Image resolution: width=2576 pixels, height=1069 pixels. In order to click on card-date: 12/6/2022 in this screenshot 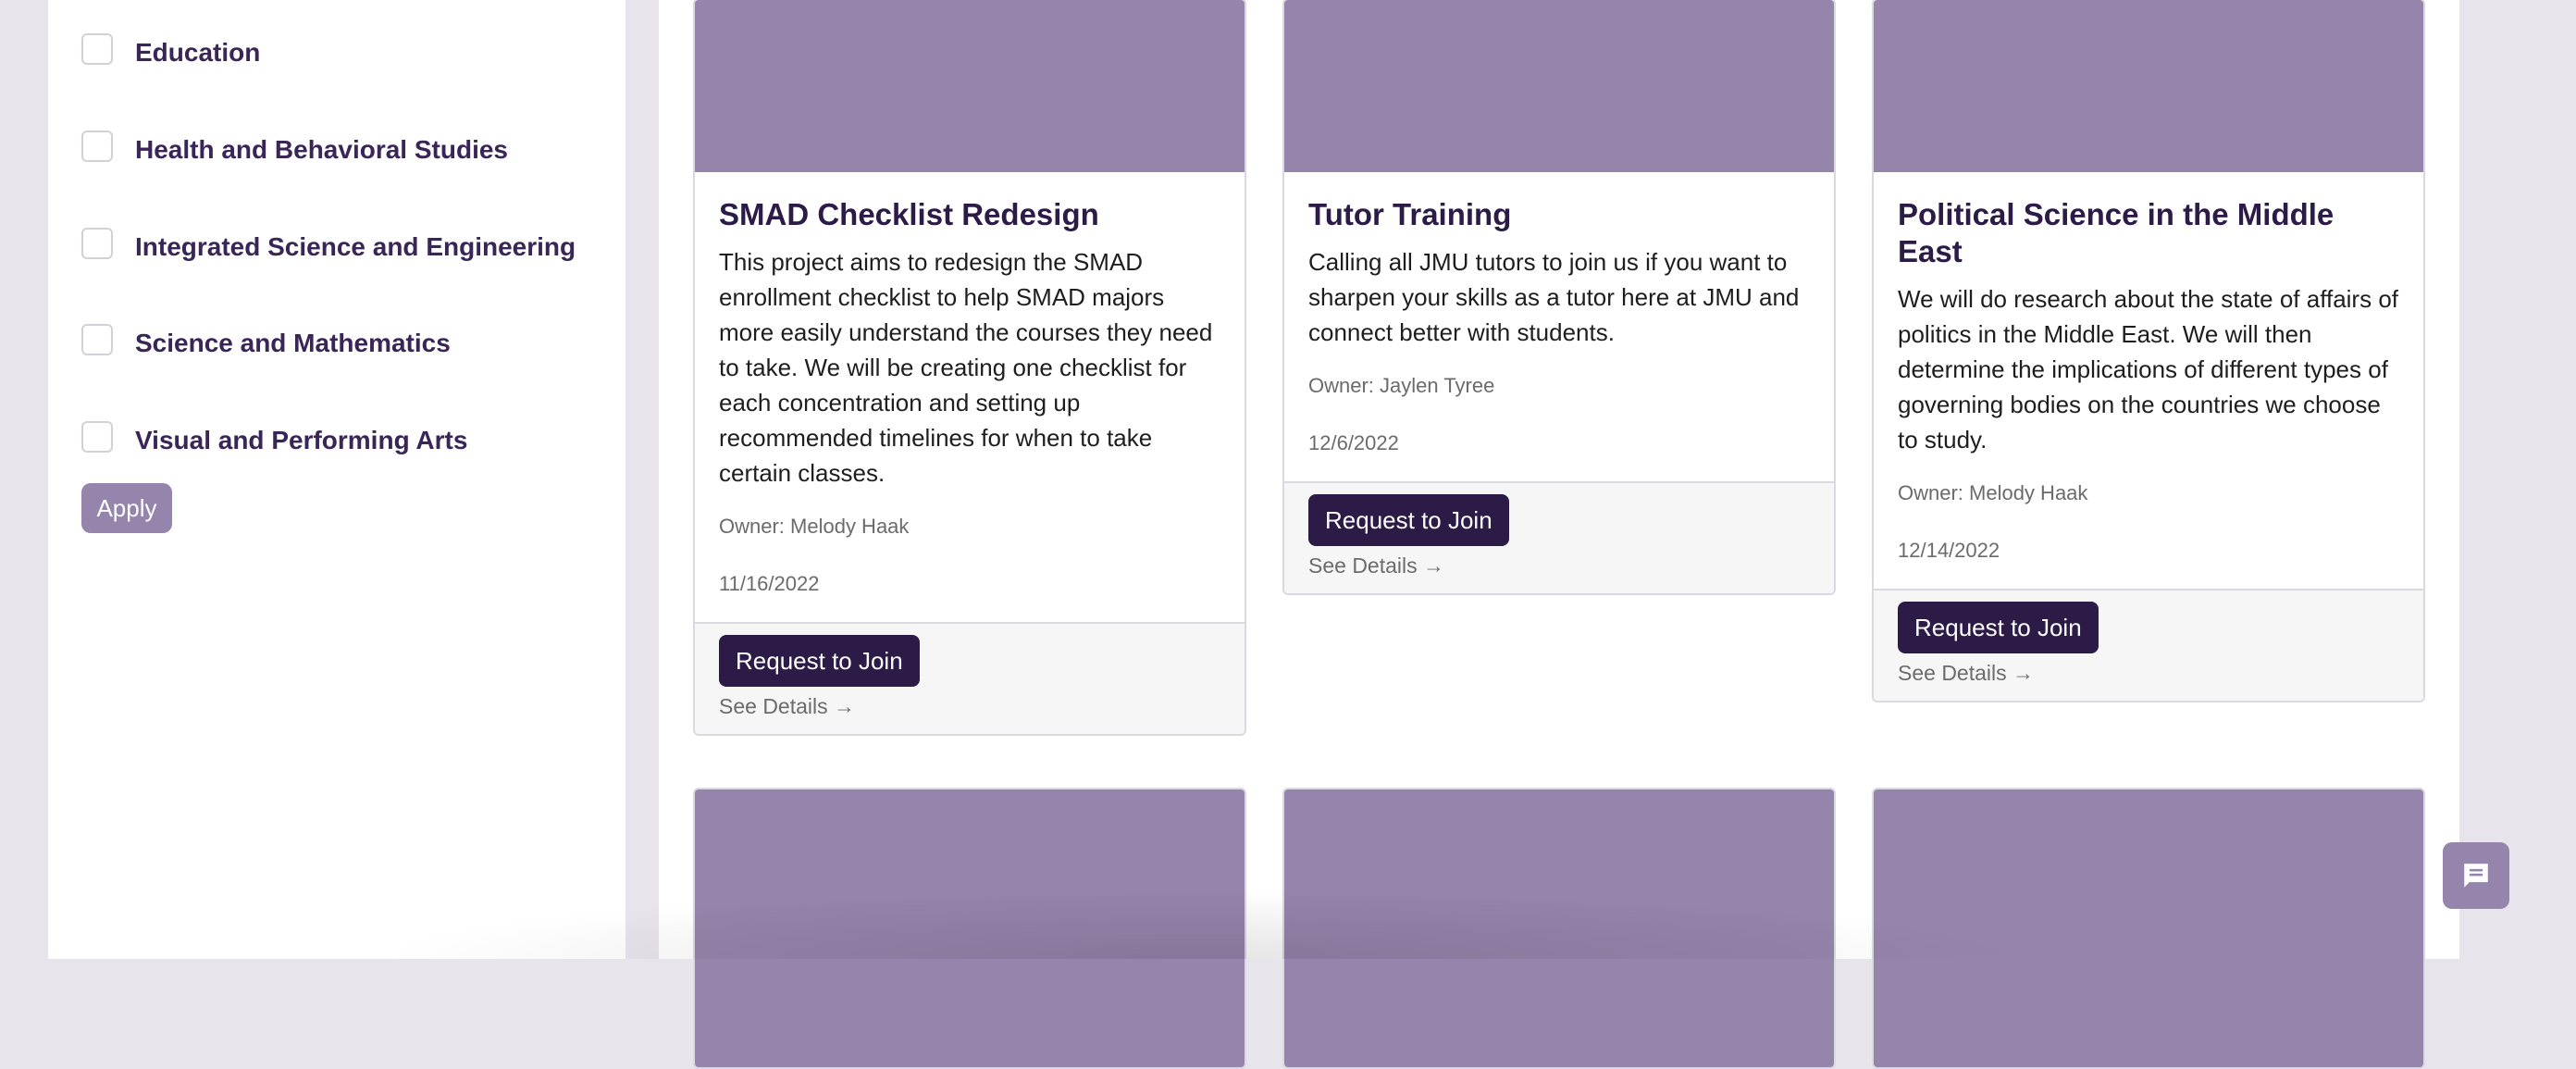, I will do `click(1353, 442)`.